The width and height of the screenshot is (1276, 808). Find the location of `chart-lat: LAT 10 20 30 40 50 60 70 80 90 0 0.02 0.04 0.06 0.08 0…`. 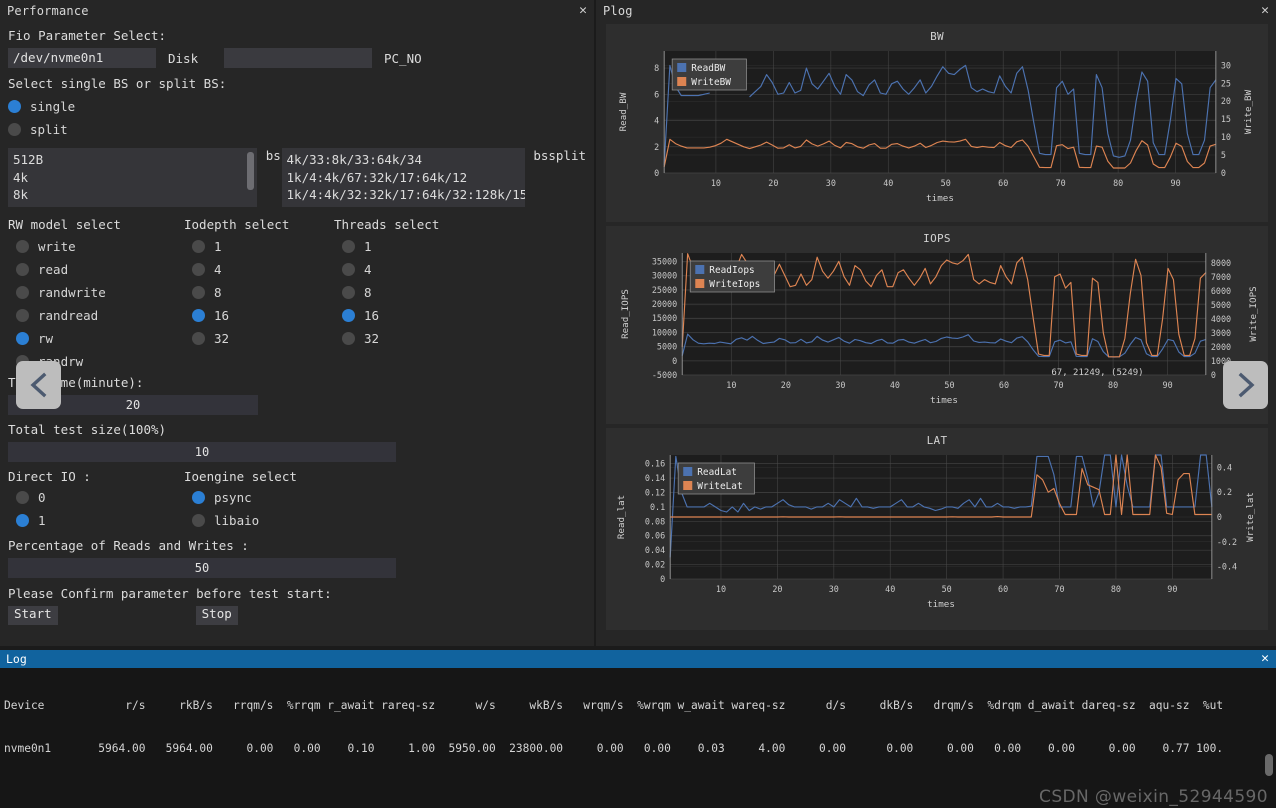

chart-lat: LAT 10 20 30 40 50 60 70 80 90 0 0.02 0.04 0.06 0.08 0… is located at coordinates (937, 529).